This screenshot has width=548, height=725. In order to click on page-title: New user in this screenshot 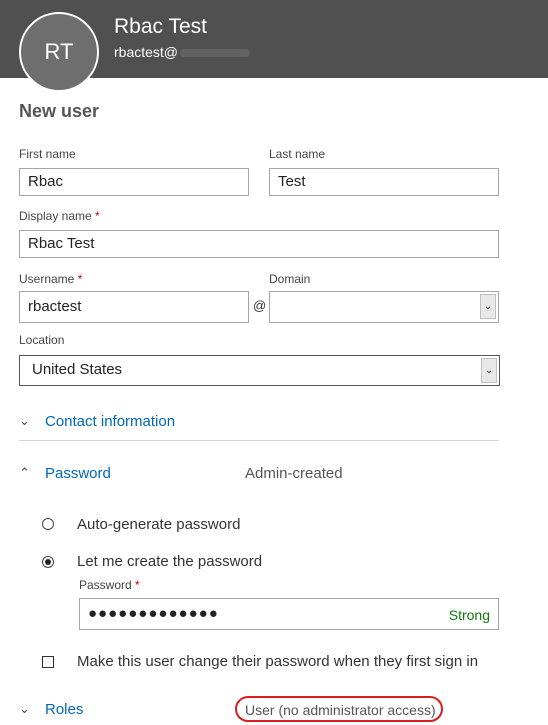, I will do `click(59, 111)`.